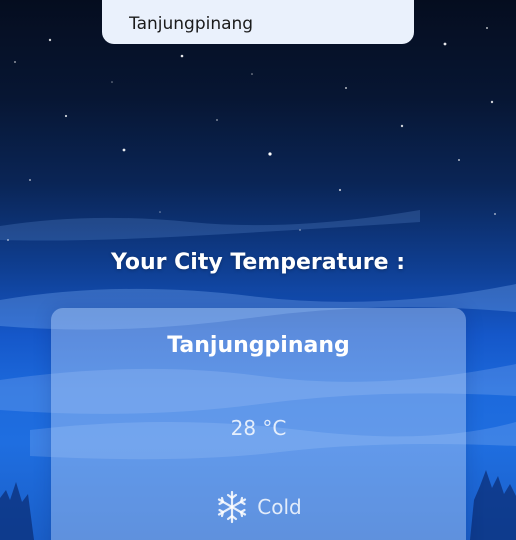  Describe the element at coordinates (258, 428) in the screenshot. I see `temperature-readout: 28 °C` at that location.